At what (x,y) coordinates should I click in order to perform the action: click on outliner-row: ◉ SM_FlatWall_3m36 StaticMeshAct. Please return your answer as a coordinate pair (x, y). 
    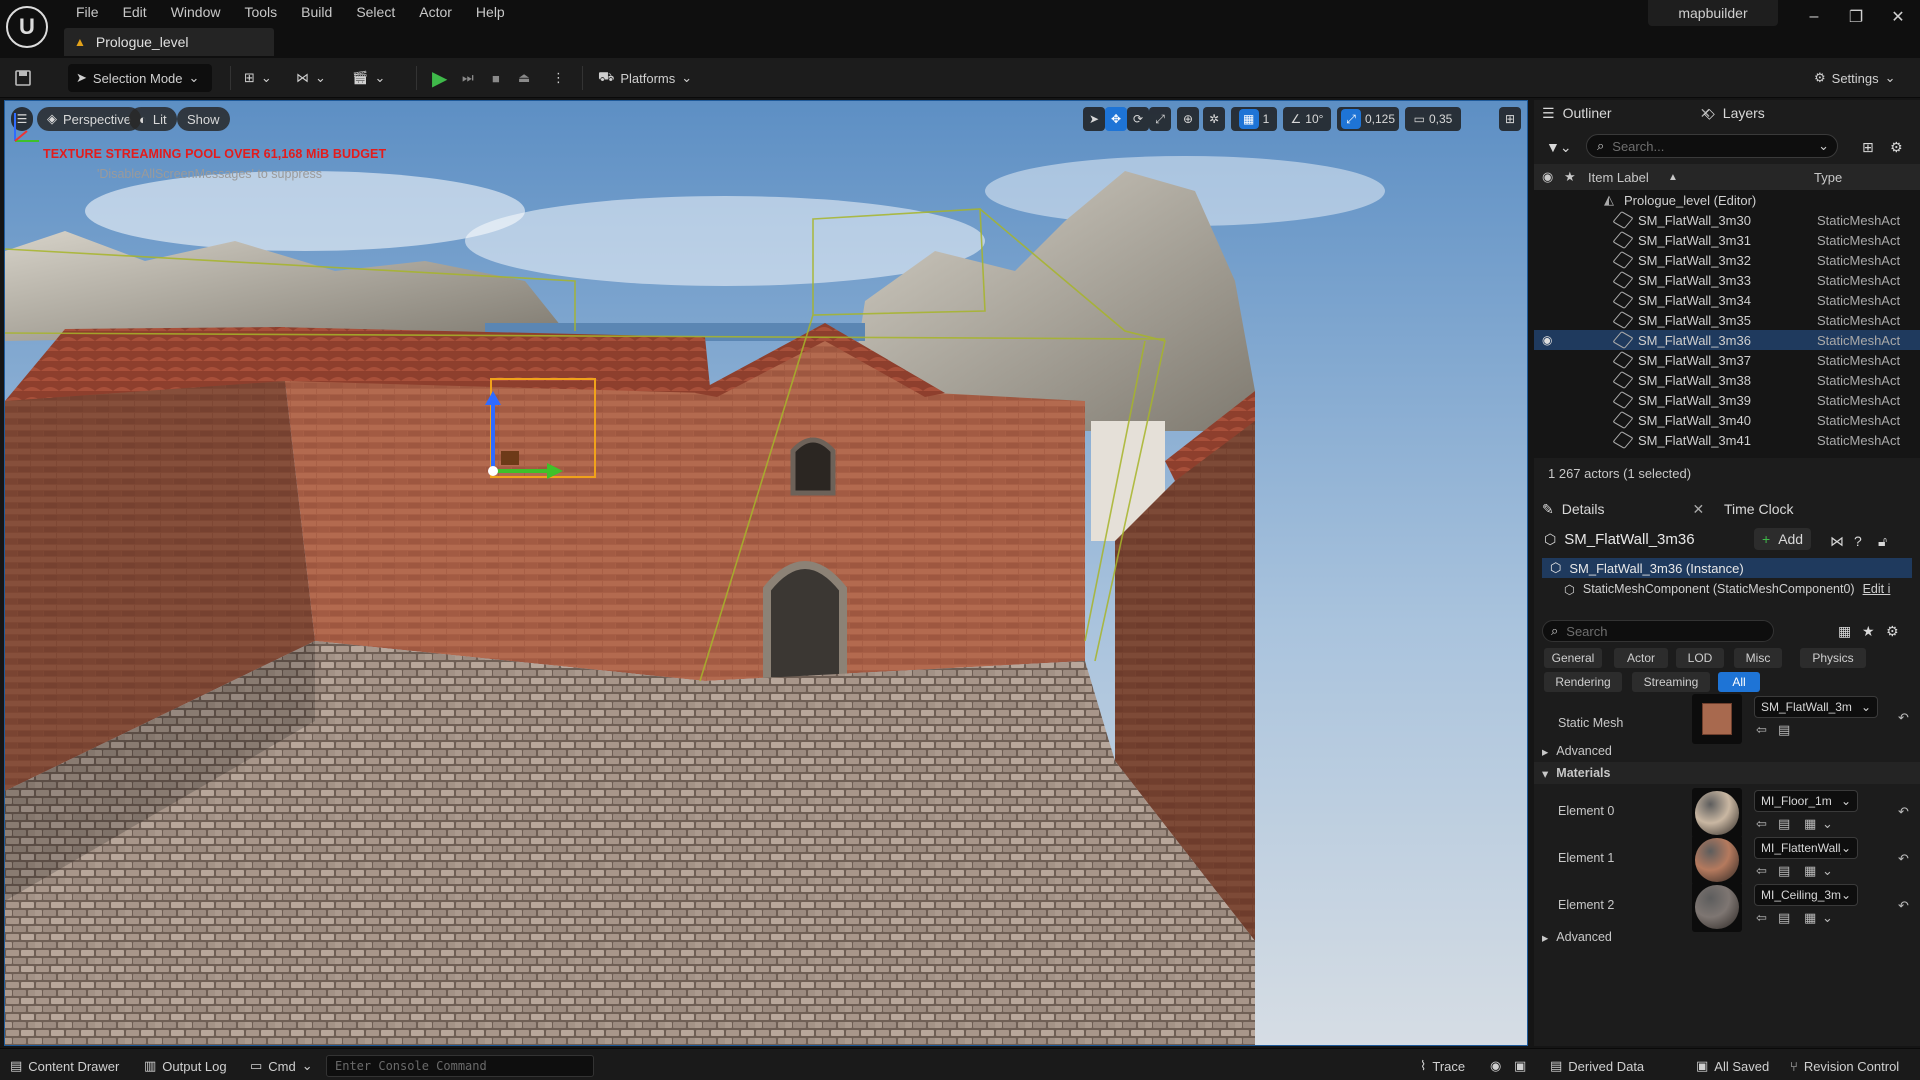
    Looking at the image, I should click on (1727, 340).